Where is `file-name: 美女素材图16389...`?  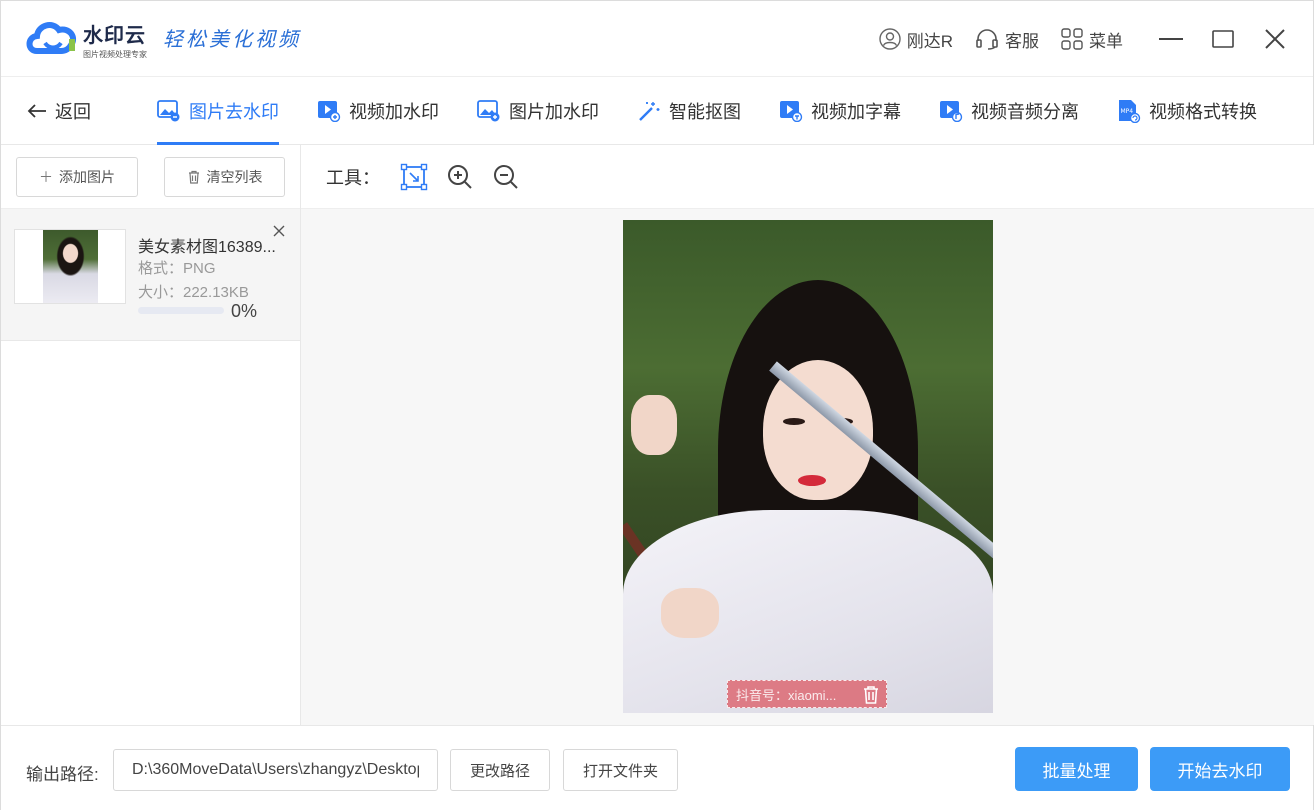
file-name: 美女素材图16389... is located at coordinates (207, 247).